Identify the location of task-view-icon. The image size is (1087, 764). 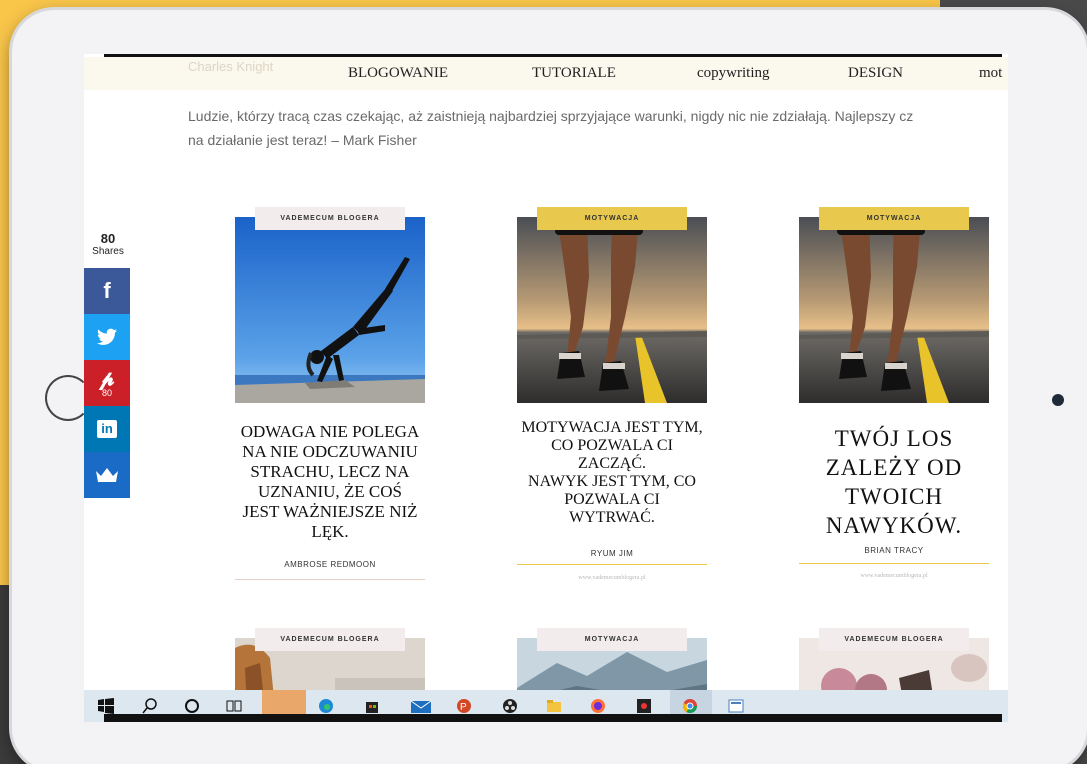
(234, 706).